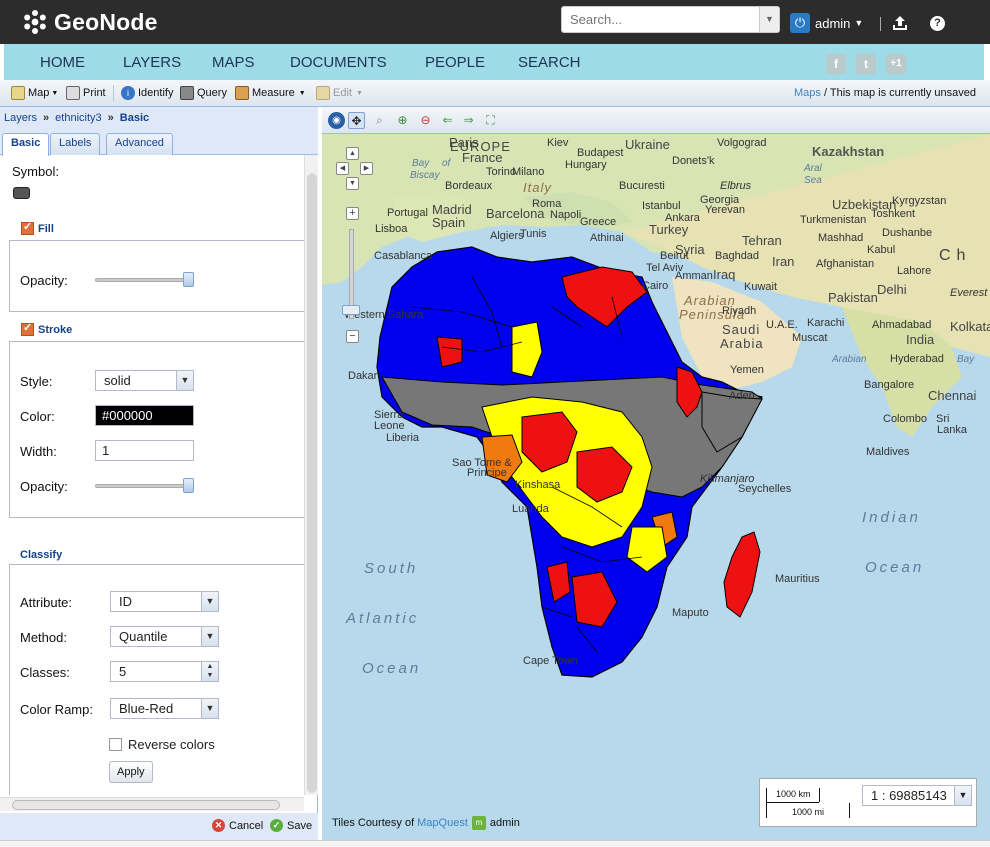 Image resolution: width=990 pixels, height=847 pixels. What do you see at coordinates (468, 120) in the screenshot?
I see `next-extent-icon: ⇒` at bounding box center [468, 120].